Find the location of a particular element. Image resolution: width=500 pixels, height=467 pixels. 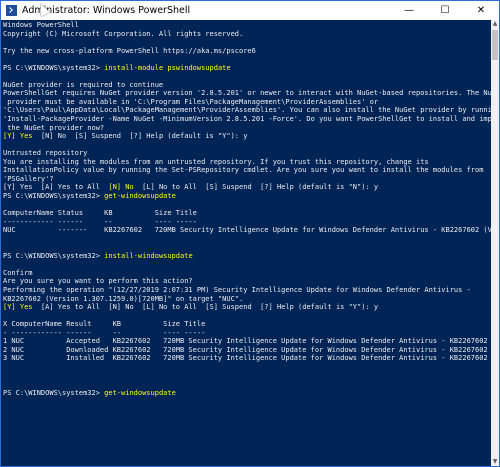

maximize-button: ☐ is located at coordinates (445, 10).